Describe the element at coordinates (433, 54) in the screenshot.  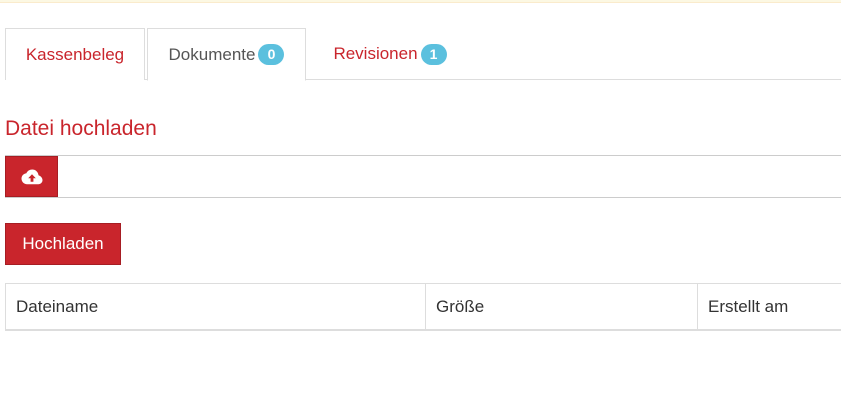
I see `revisionen-count-badge: 1` at that location.